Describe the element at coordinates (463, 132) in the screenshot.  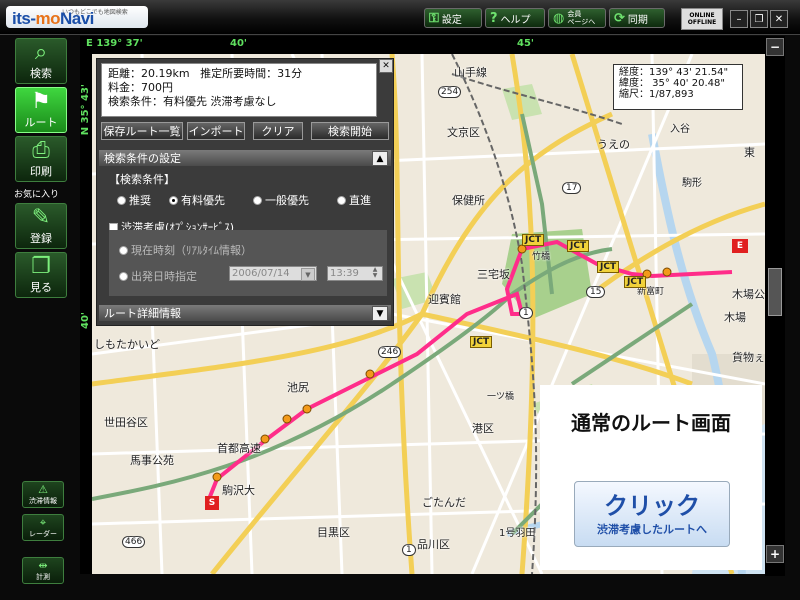
I see `map-label-bunkyo: 文京区` at that location.